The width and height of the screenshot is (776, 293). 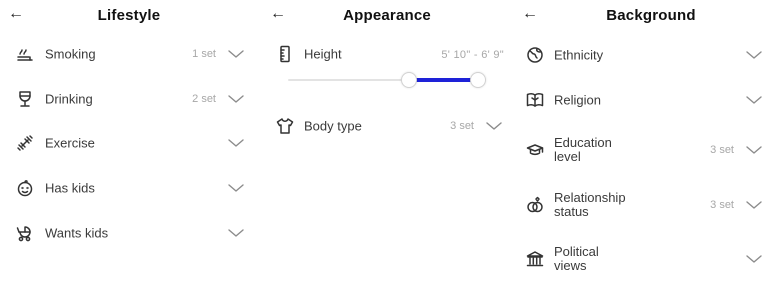 I want to click on height-label: Height, so click(x=323, y=54).